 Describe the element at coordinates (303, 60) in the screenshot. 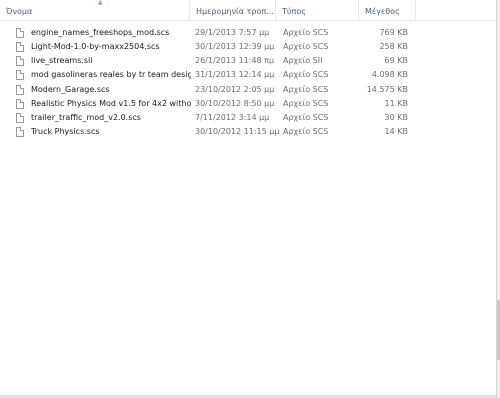

I see `file-type: Αρχείο SII` at that location.